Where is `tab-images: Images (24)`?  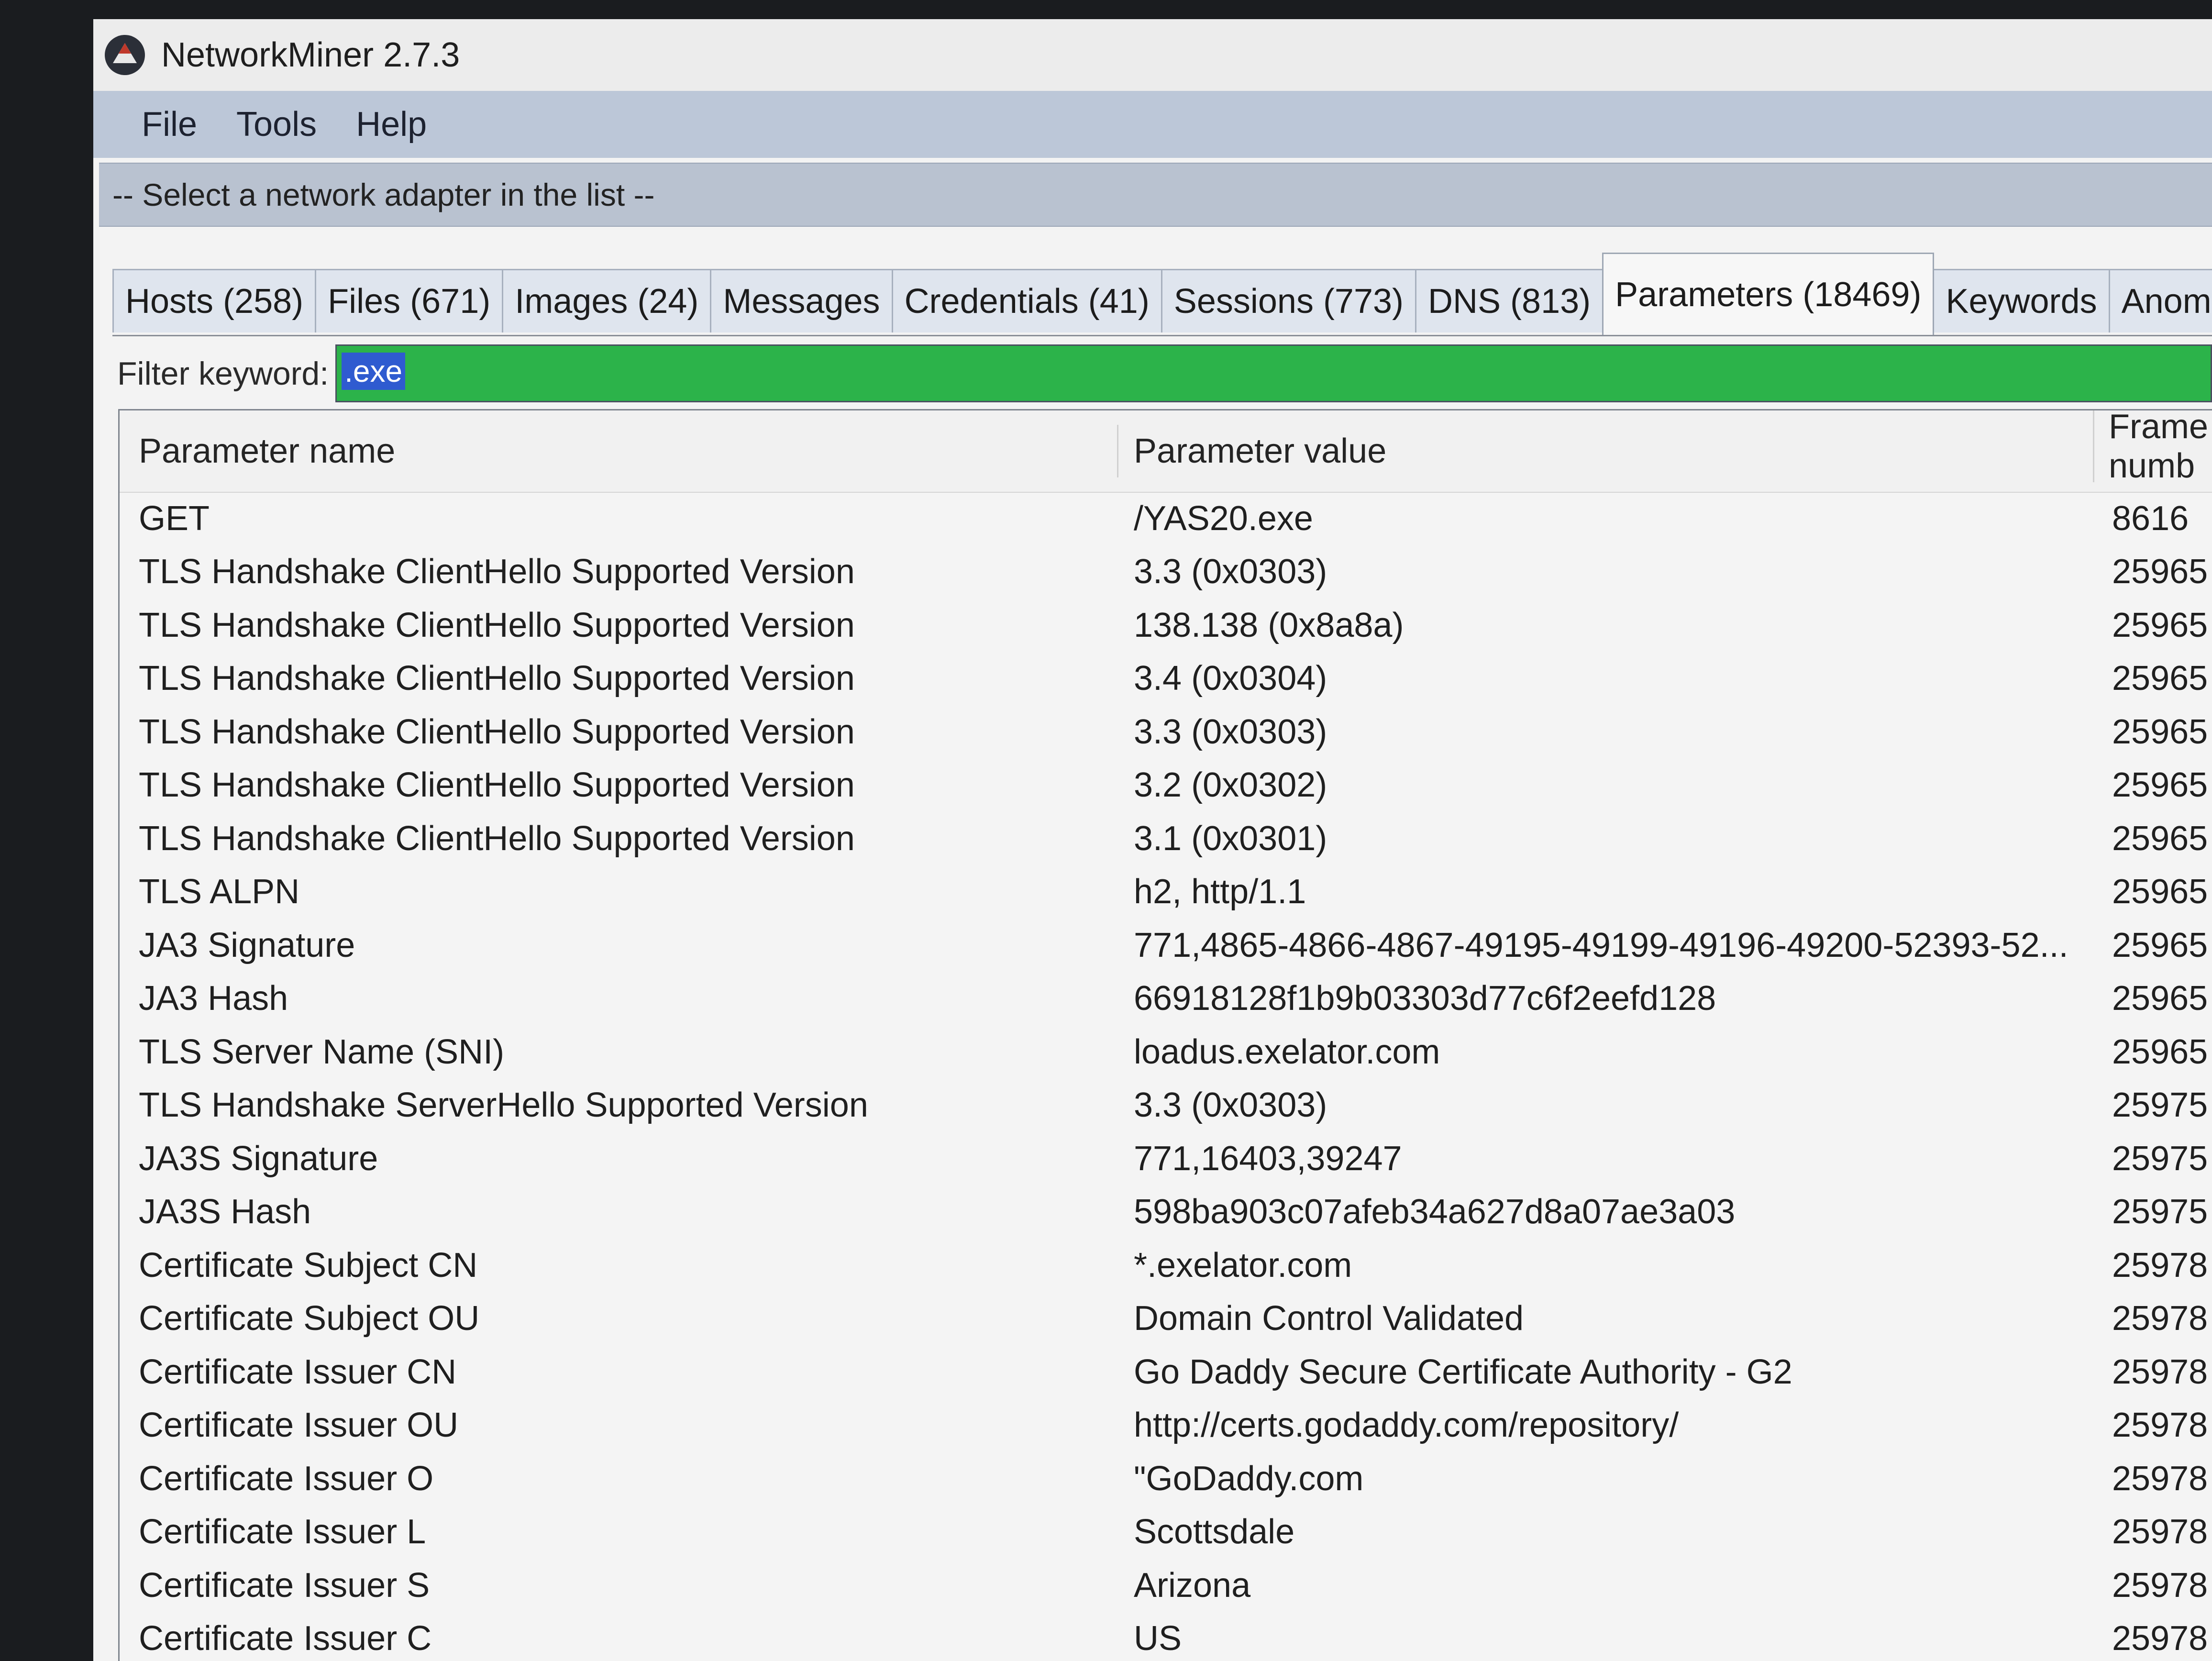 tab-images: Images (24) is located at coordinates (607, 301).